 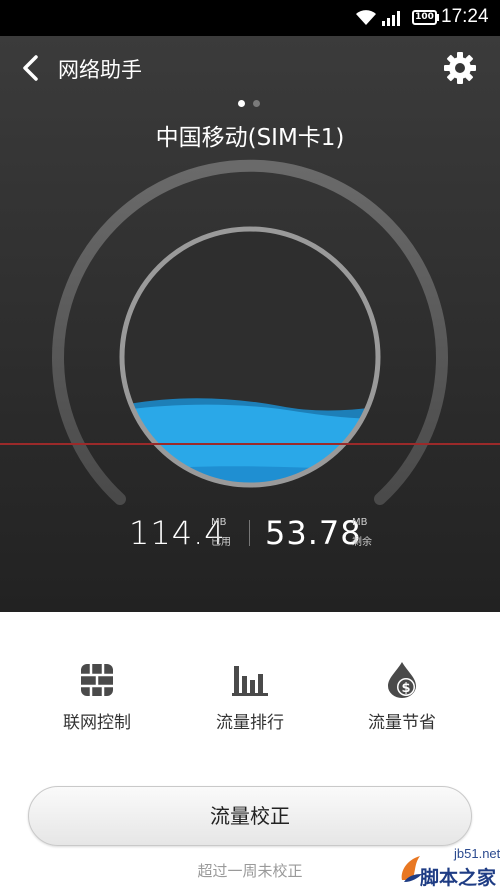 I want to click on feature-traffic-ranking: 流量排行, so click(x=250, y=696).